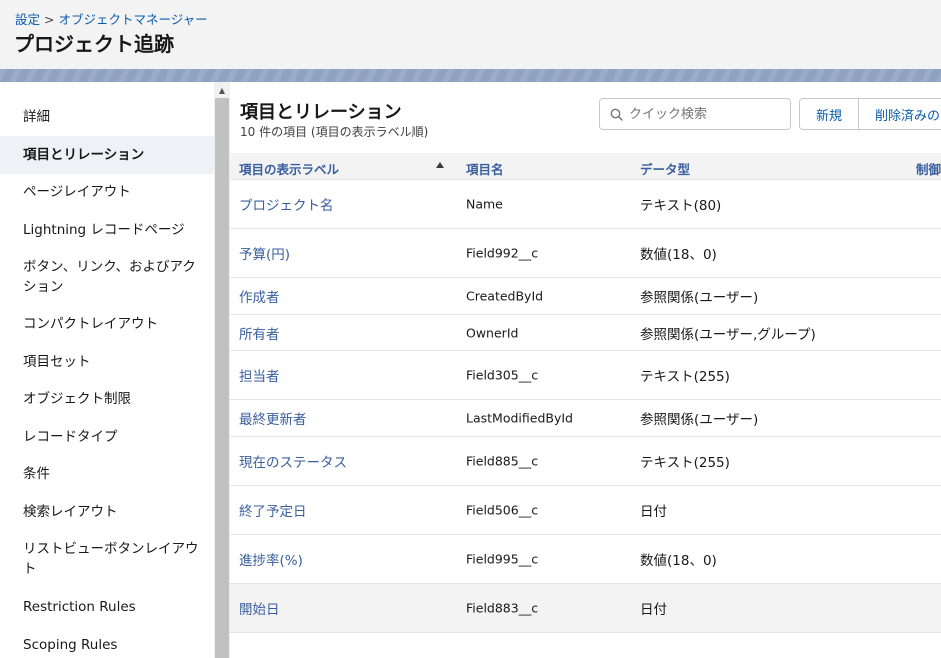 This screenshot has height=658, width=941. Describe the element at coordinates (271, 559) in the screenshot. I see `field-label-link: 進捗率(%)` at that location.